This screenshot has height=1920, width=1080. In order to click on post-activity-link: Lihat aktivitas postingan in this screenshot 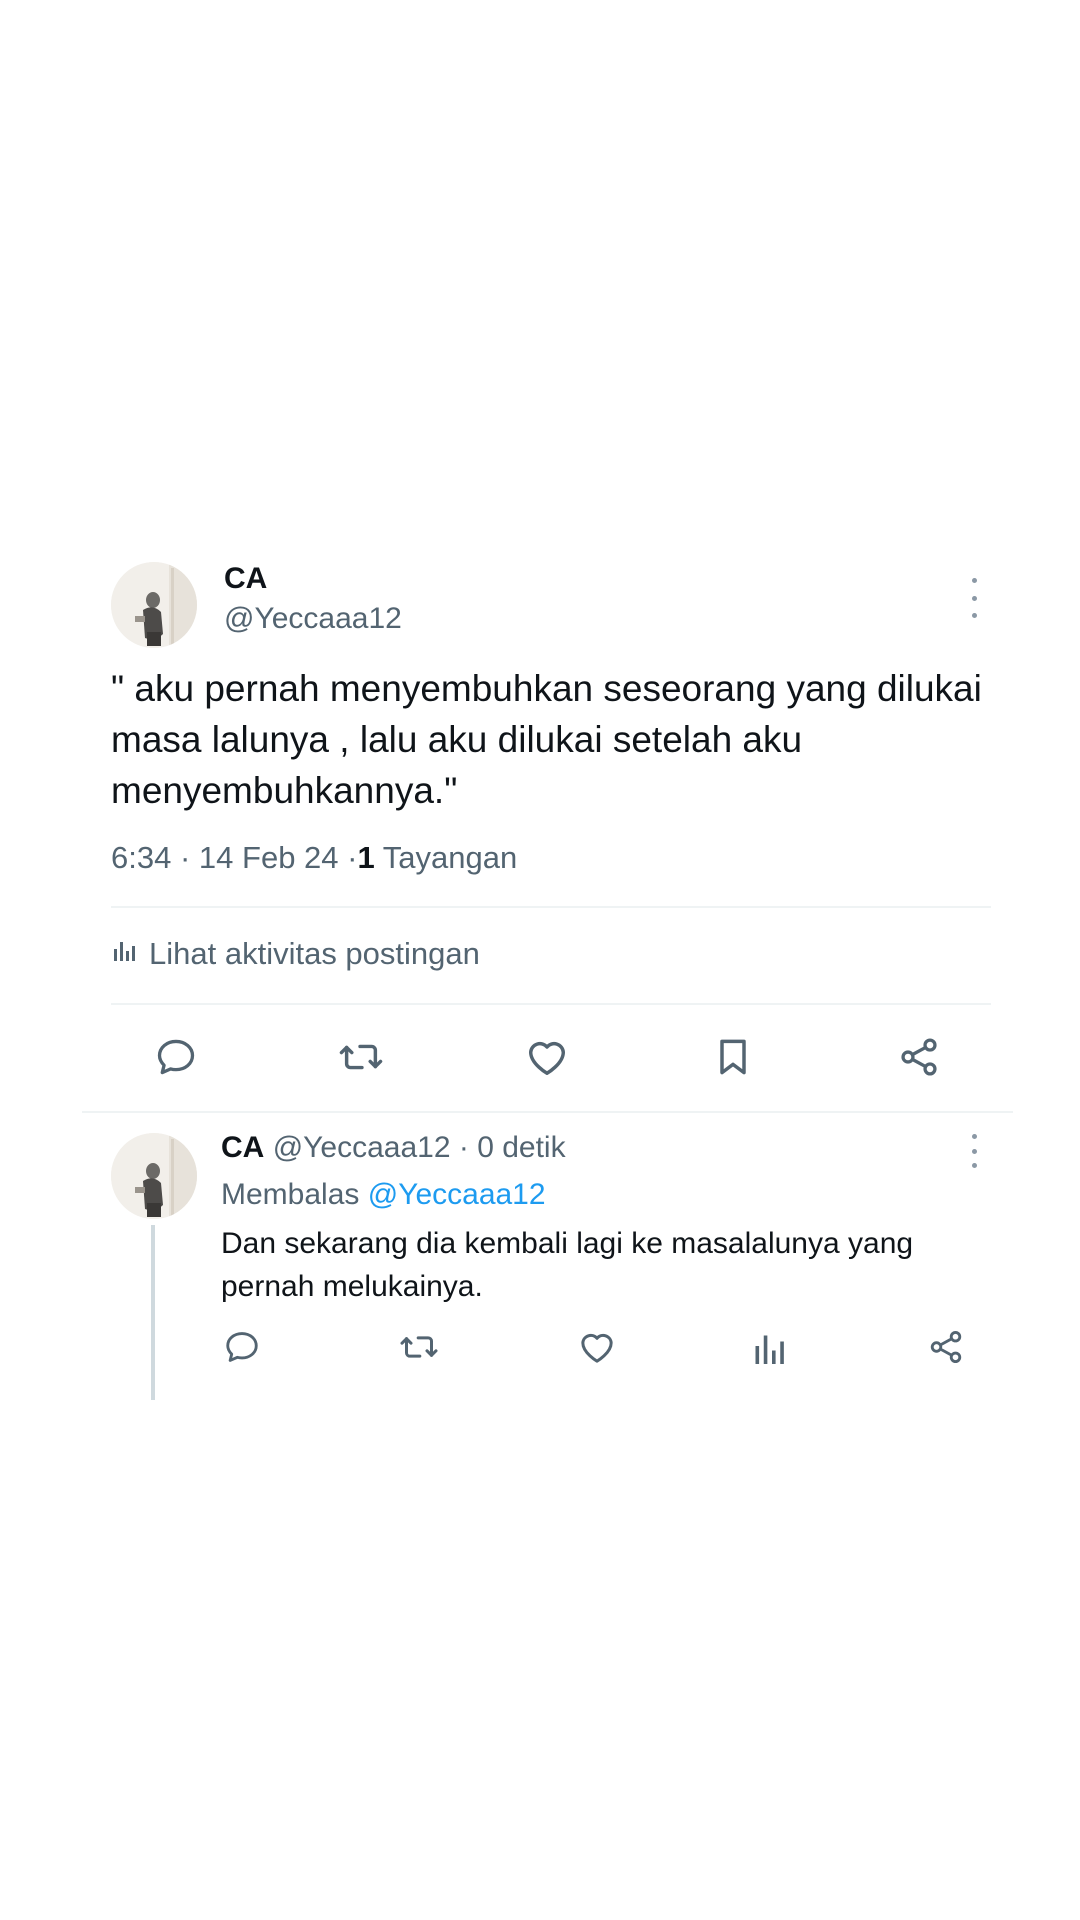, I will do `click(295, 954)`.